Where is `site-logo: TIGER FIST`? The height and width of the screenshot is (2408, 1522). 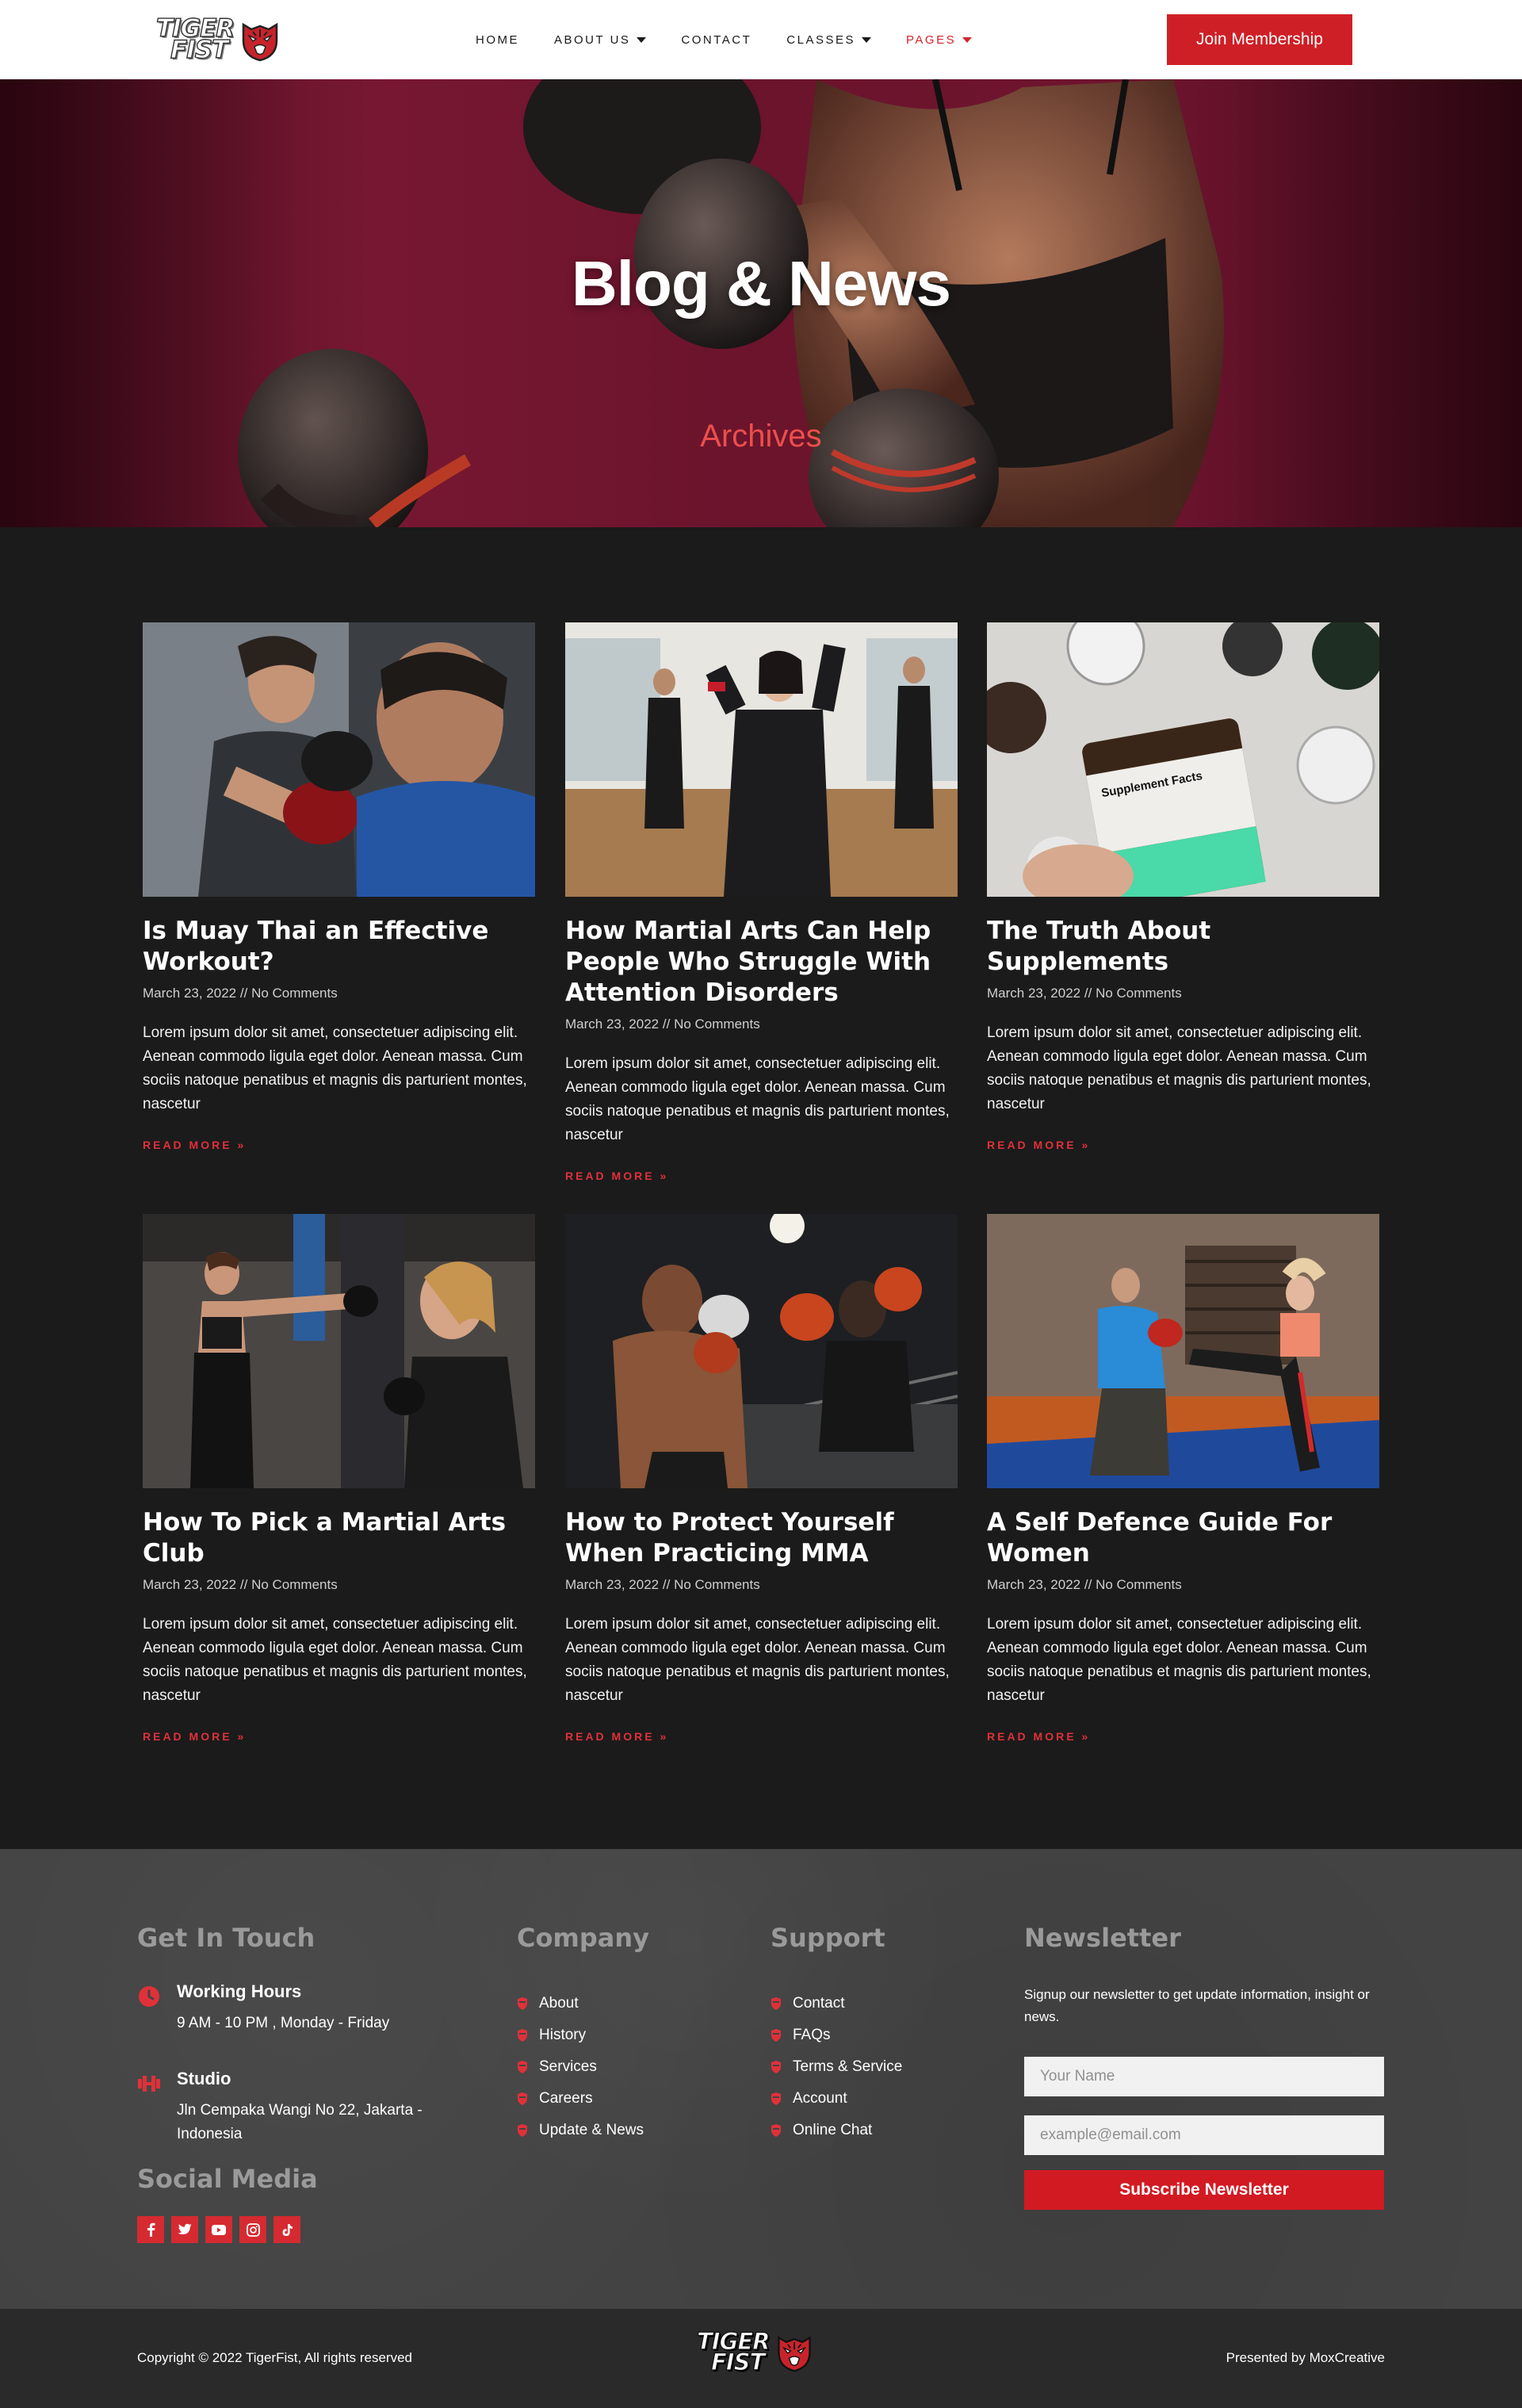 site-logo: TIGER FIST is located at coordinates (221, 39).